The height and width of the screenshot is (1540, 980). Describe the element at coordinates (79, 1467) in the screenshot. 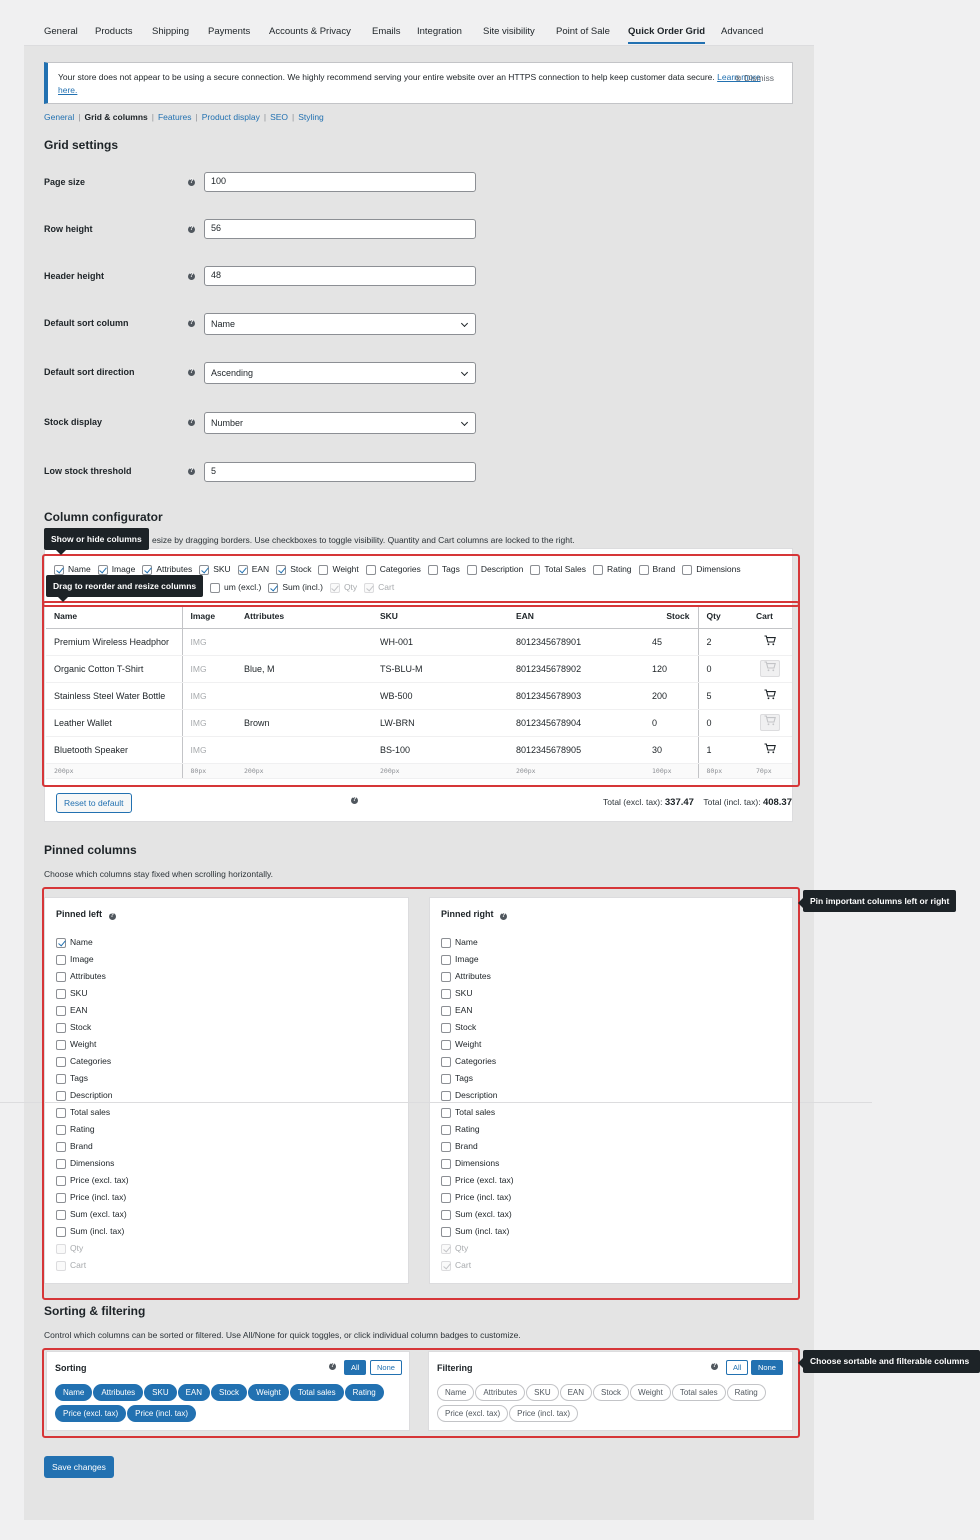

I see `save-changes-button: Save changes` at that location.